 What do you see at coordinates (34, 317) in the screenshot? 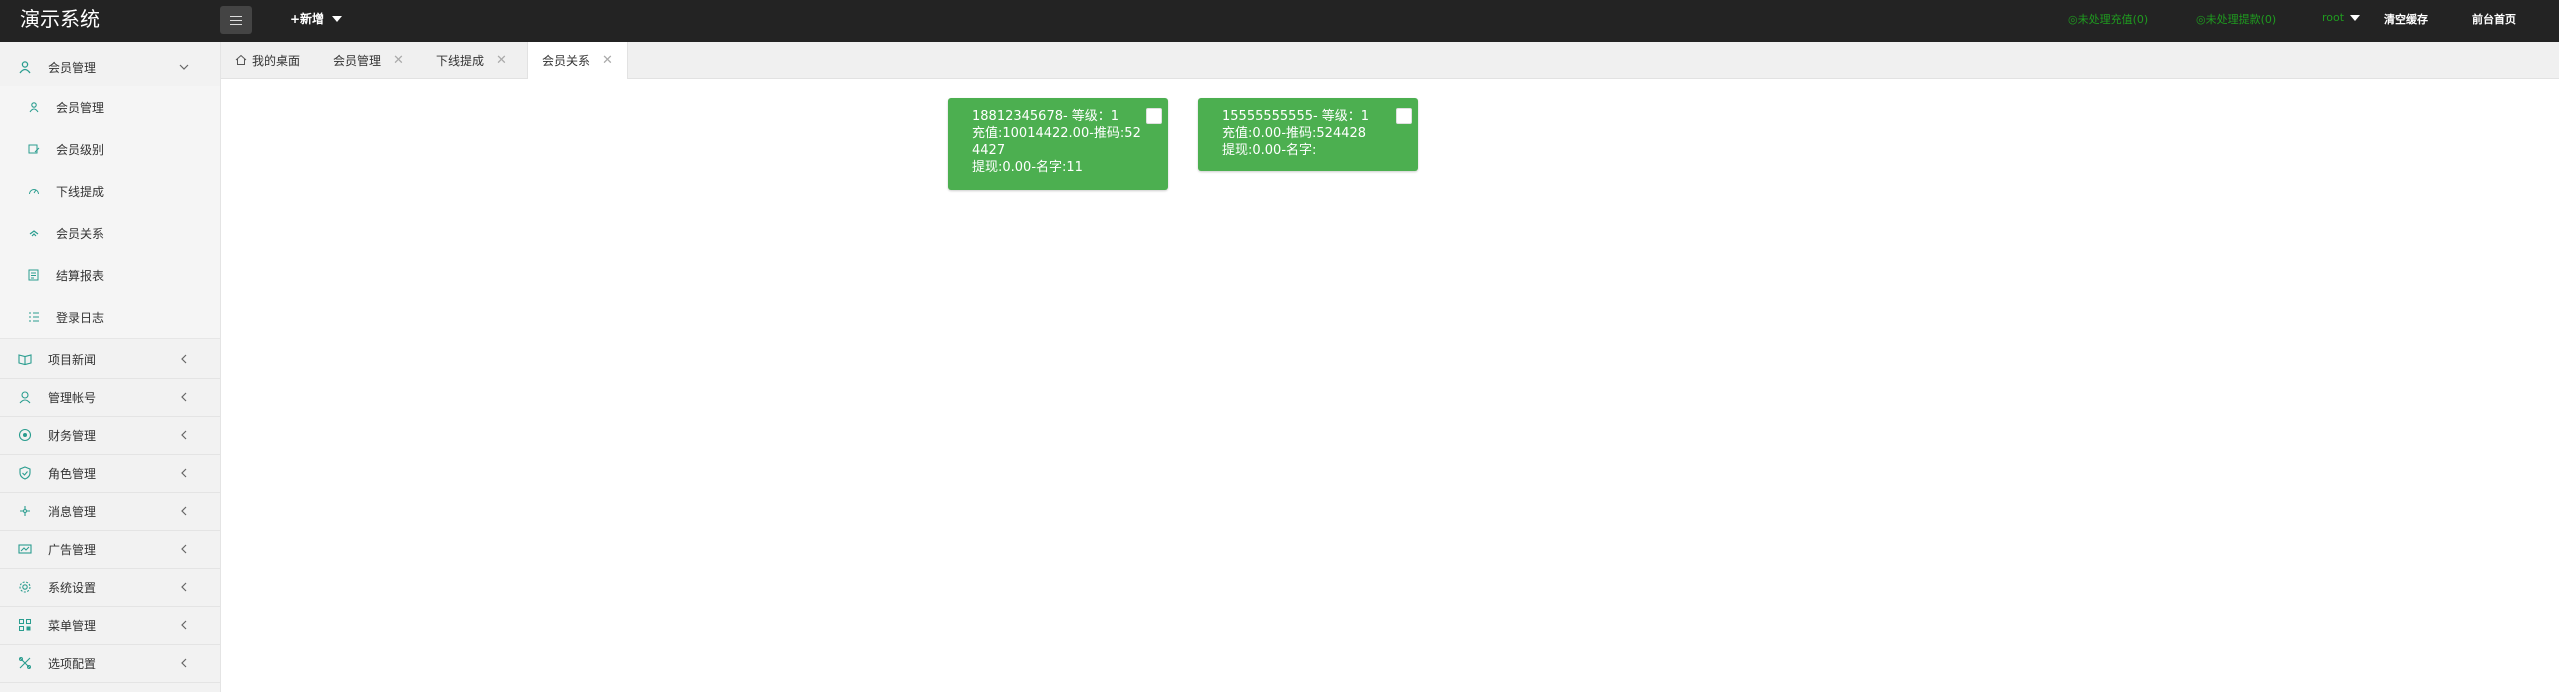
I see `log-icon` at bounding box center [34, 317].